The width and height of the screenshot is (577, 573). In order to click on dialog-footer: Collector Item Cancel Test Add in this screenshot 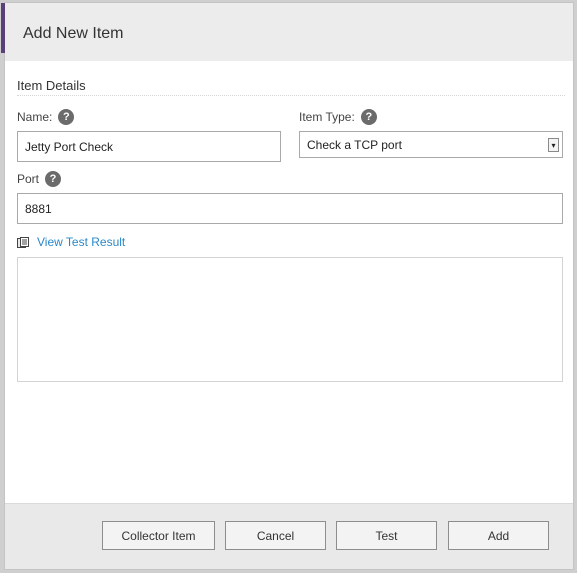, I will do `click(289, 536)`.